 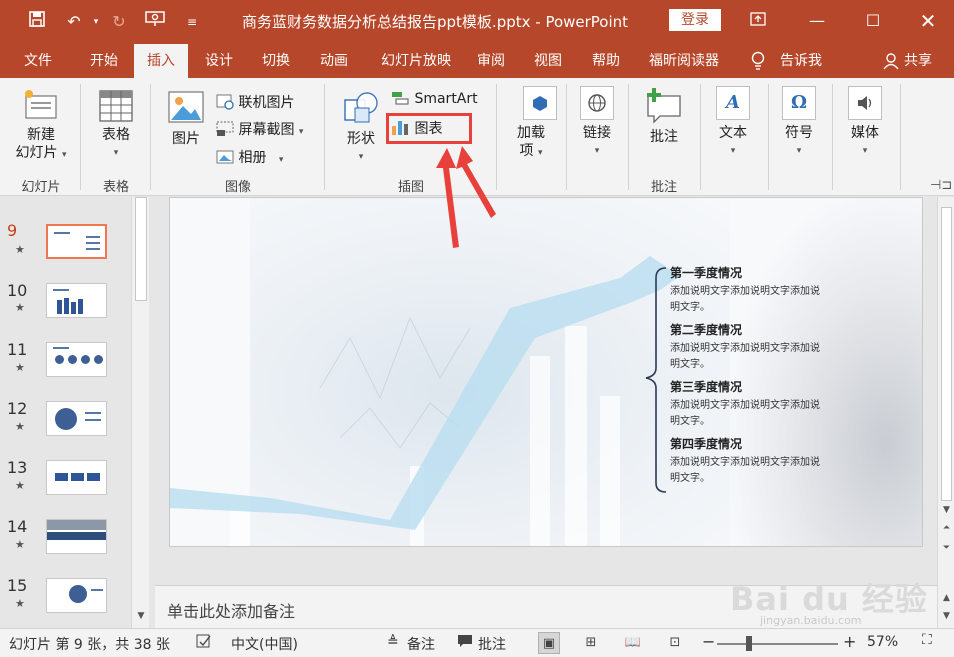 I want to click on comments-toggle-button: 批注, so click(x=492, y=644).